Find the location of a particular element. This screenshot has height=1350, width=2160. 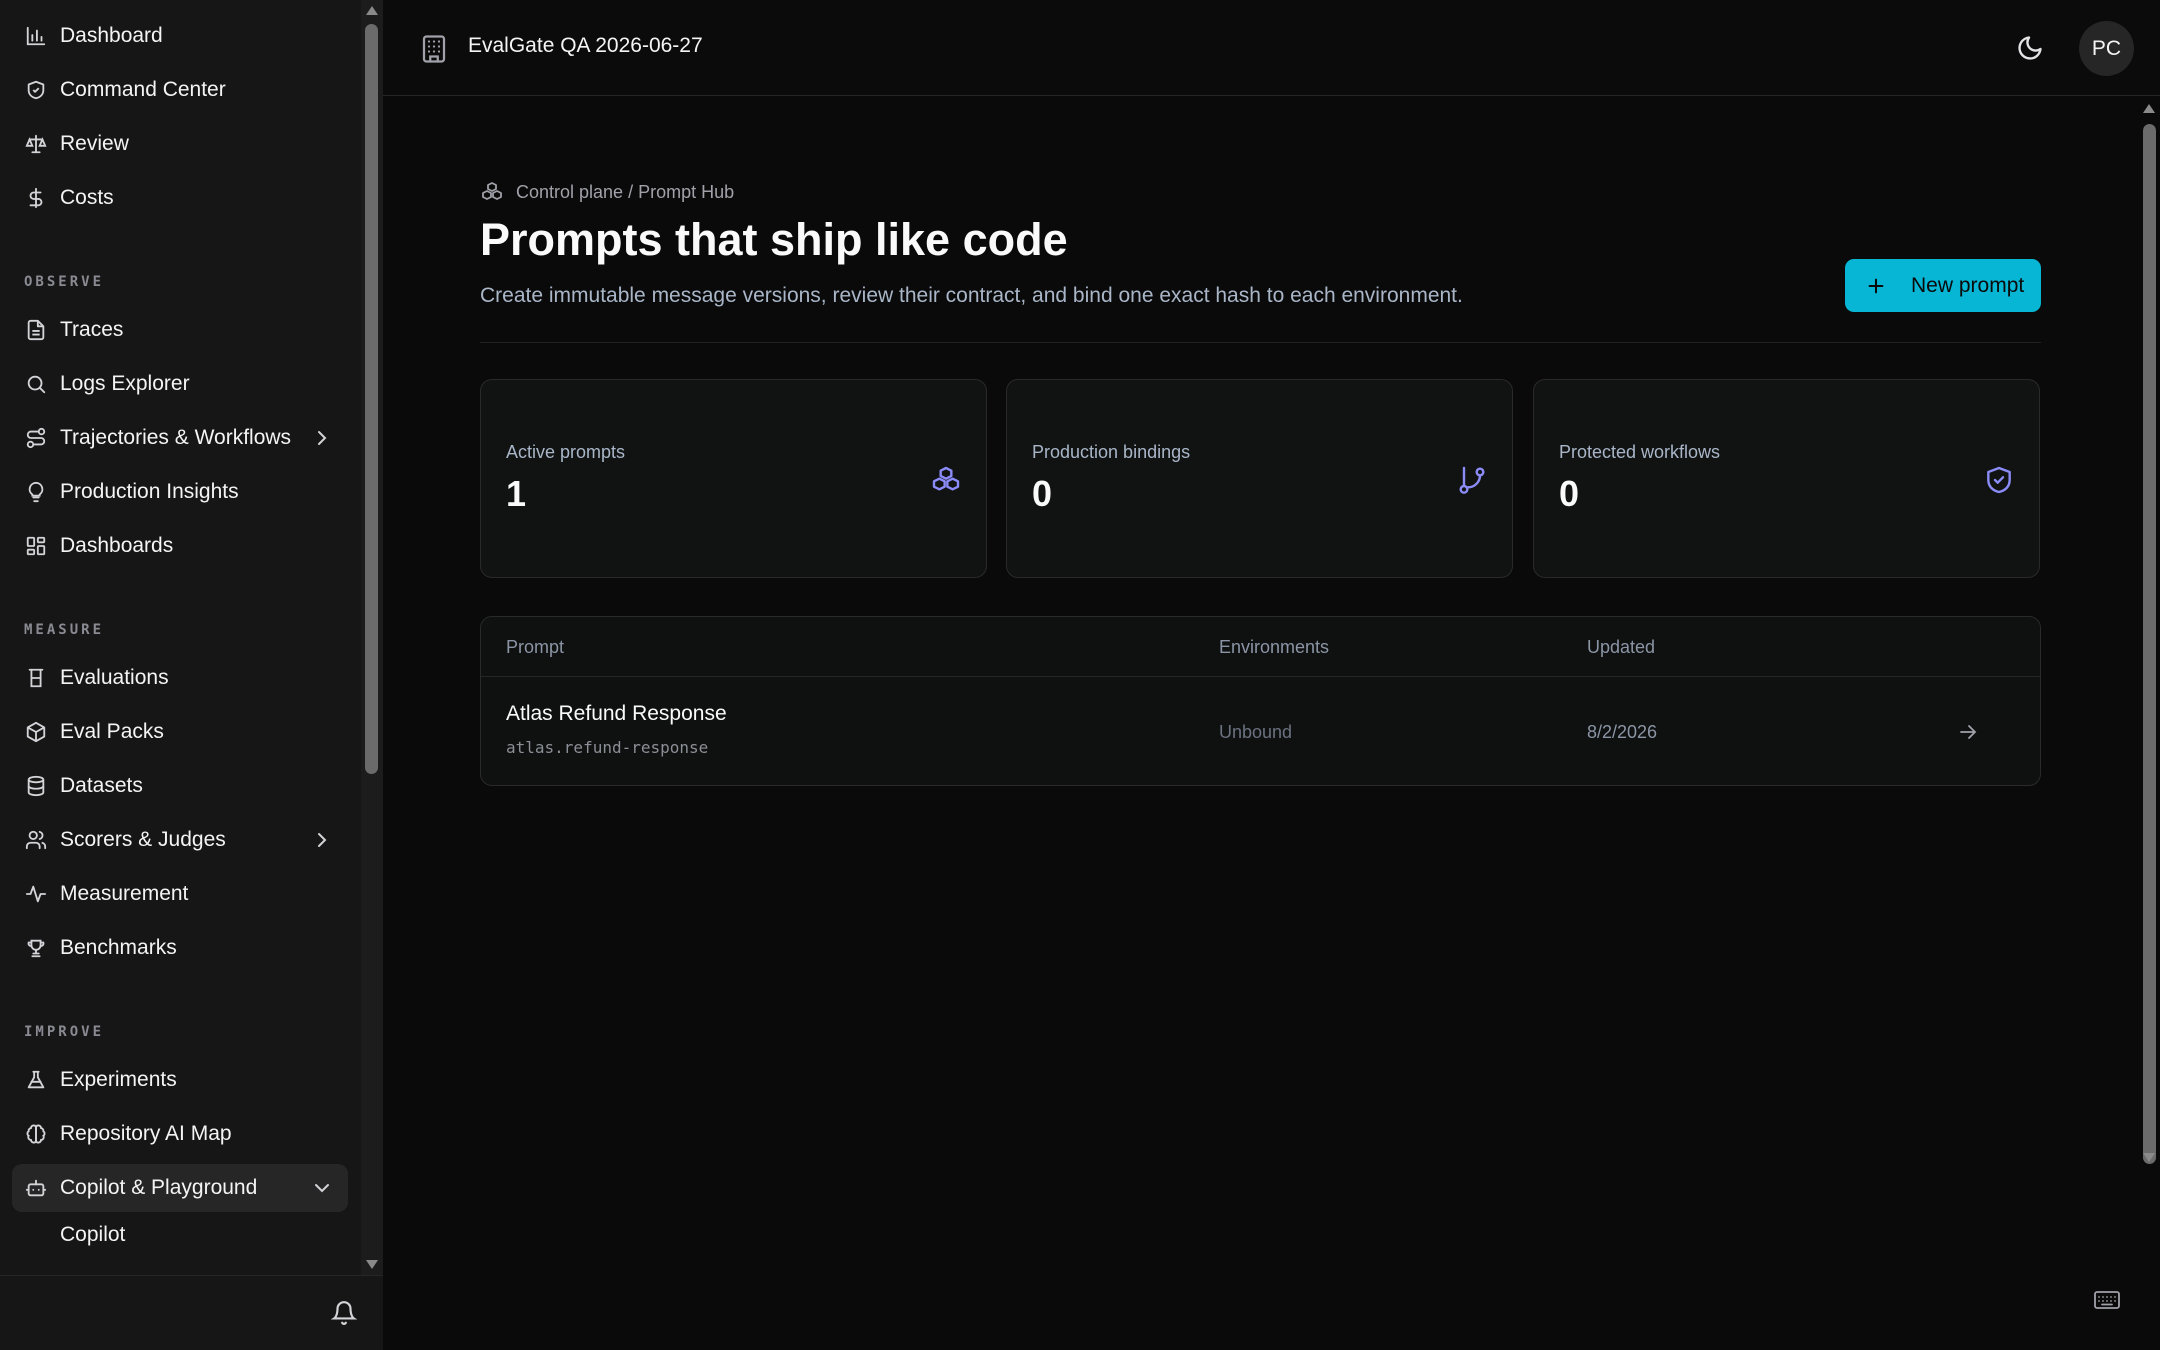

users-icon is located at coordinates (36, 840).